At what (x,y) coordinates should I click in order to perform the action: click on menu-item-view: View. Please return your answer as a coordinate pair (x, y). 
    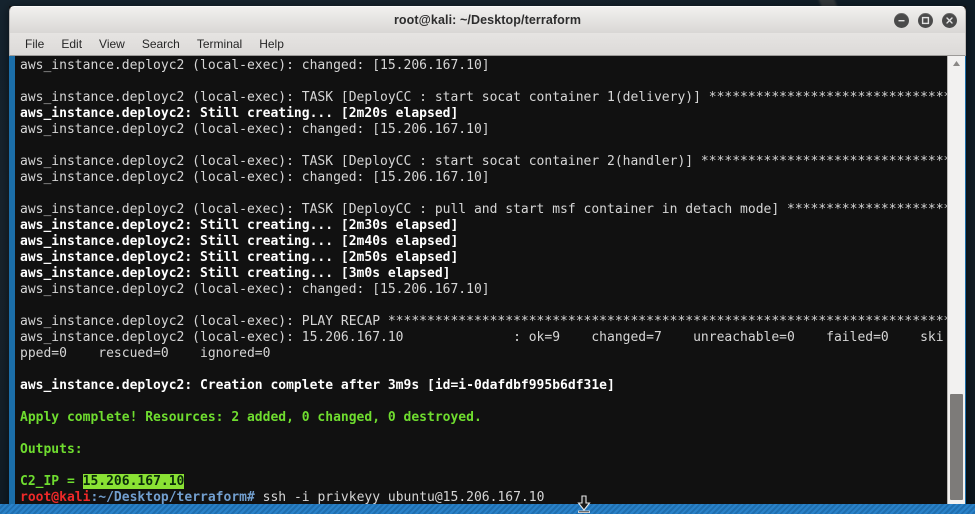
    Looking at the image, I should click on (112, 44).